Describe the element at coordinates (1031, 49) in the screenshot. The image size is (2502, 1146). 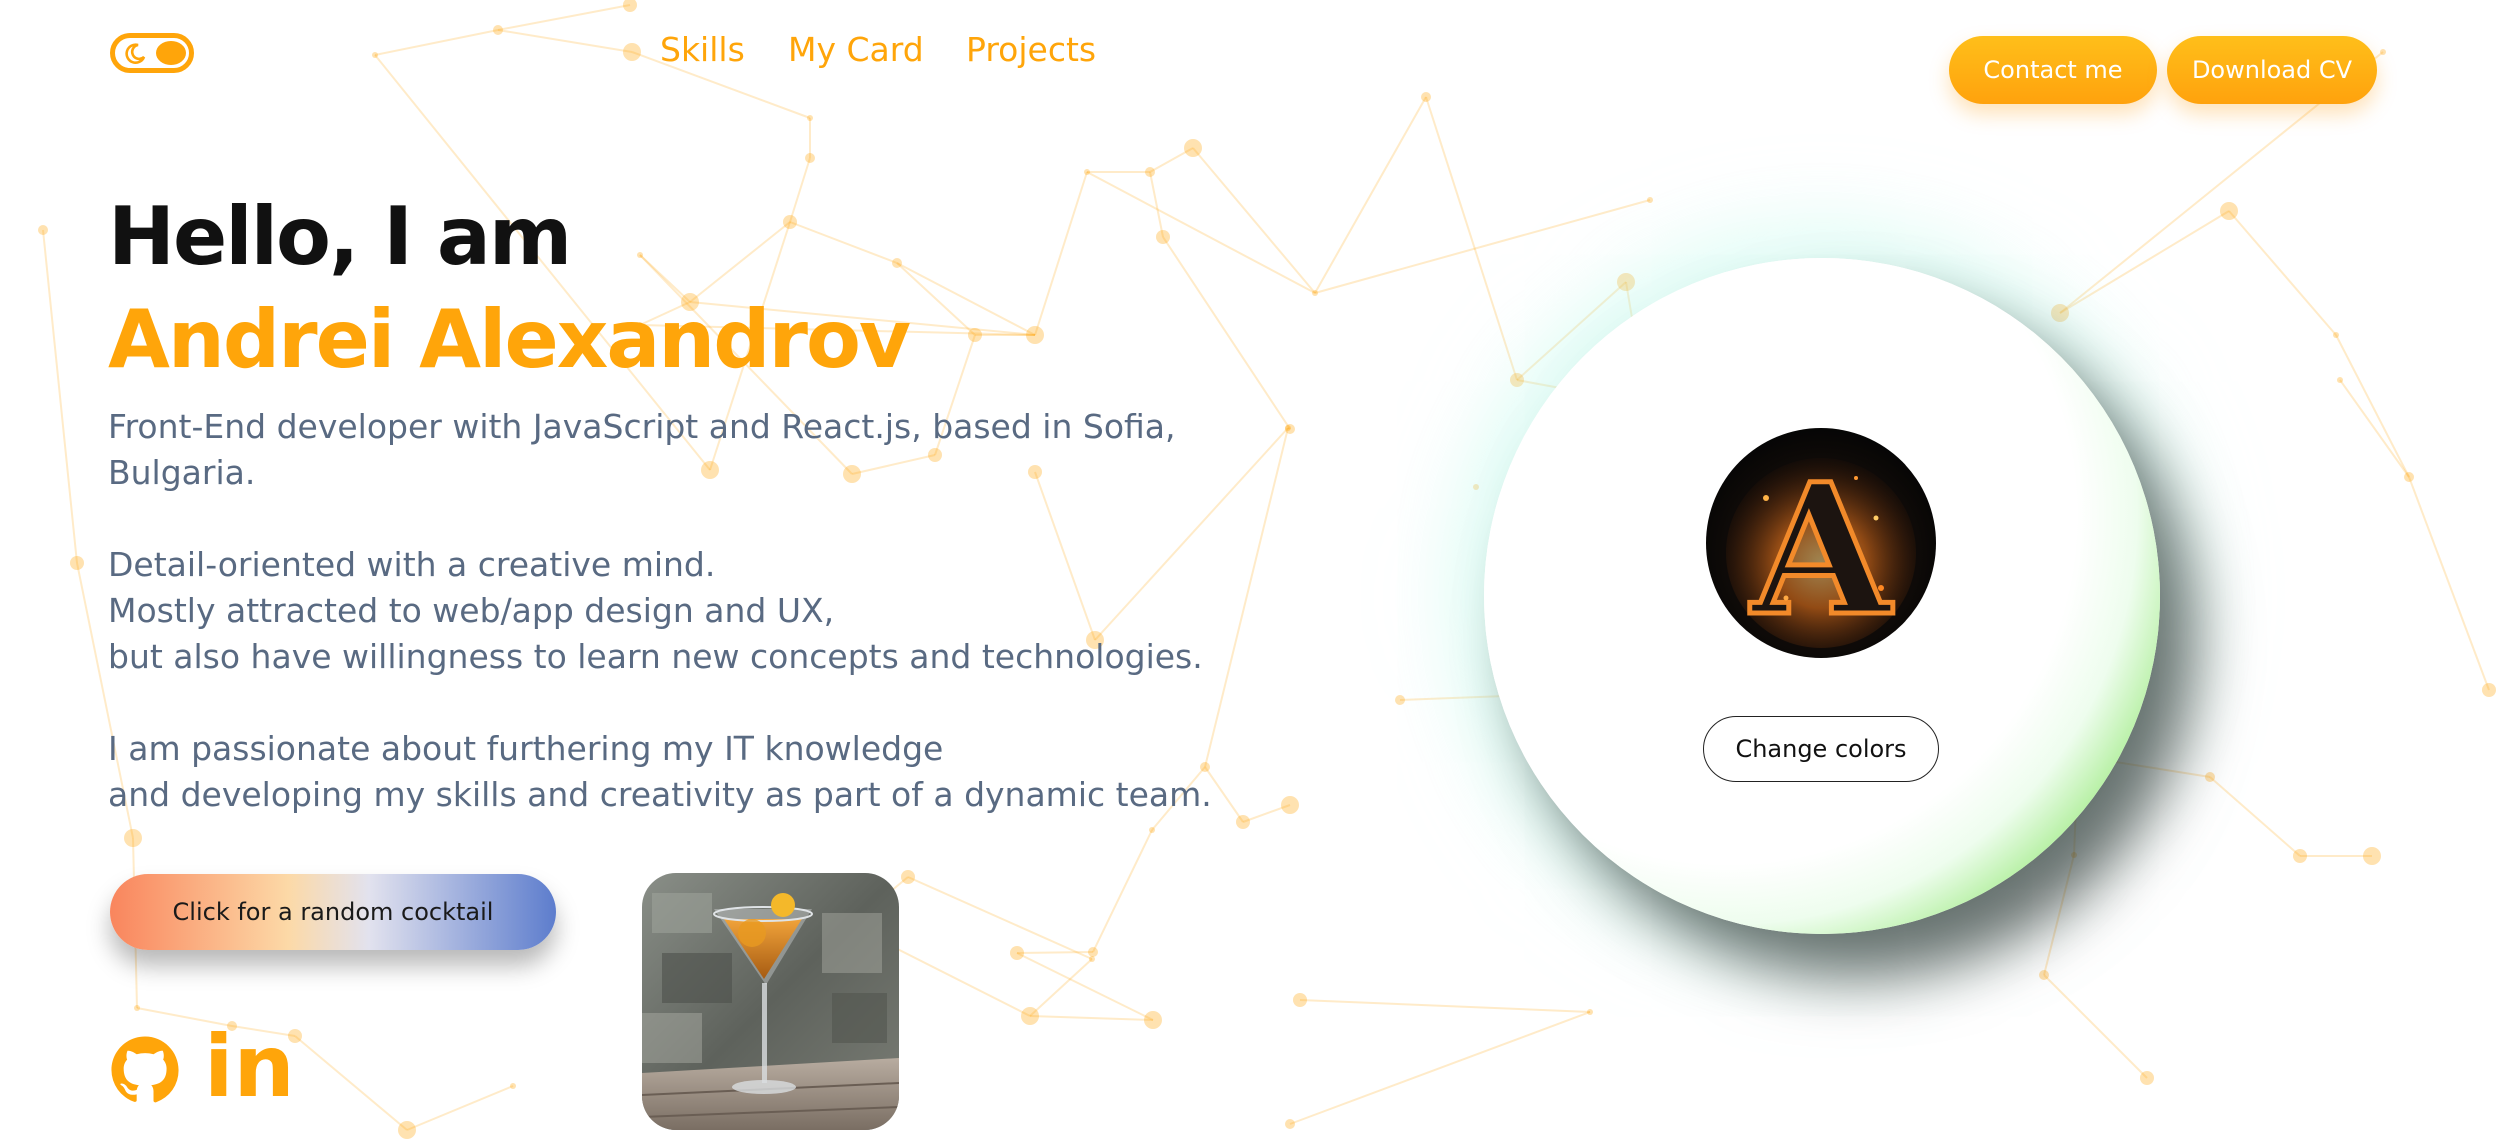
I see `nav-projects-link: Projects` at that location.